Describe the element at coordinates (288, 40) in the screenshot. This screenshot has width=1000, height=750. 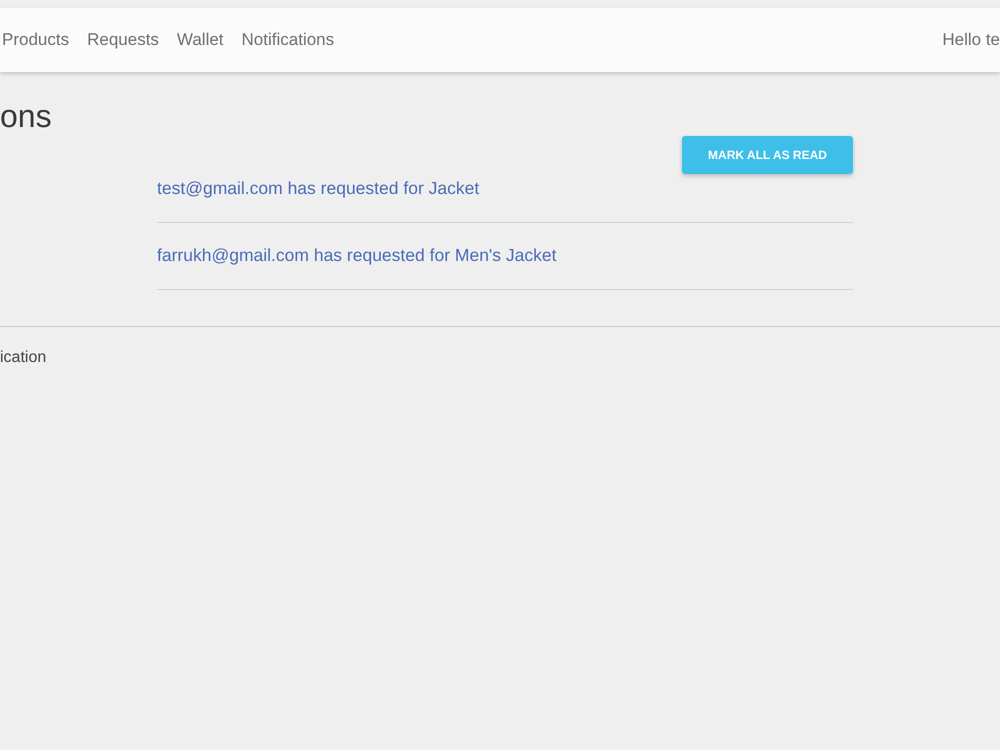
I see `nav-link: Notifications` at that location.